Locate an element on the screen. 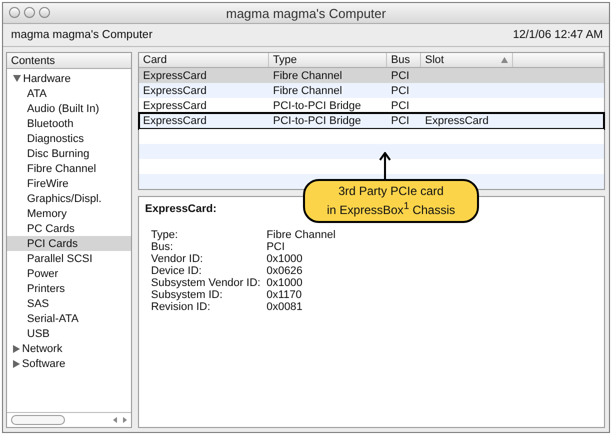 This screenshot has height=435, width=612. contents-header: Contents is located at coordinates (69, 61).